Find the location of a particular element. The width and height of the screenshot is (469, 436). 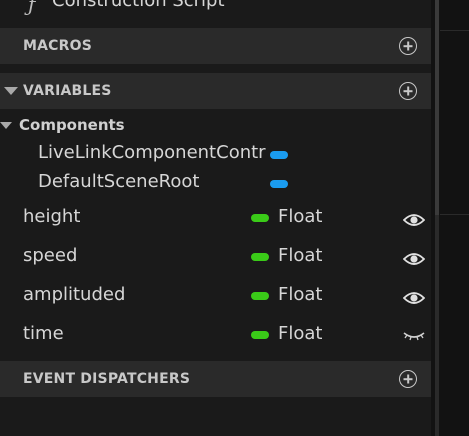

variables-section-header: VARIABLES is located at coordinates (215, 91).